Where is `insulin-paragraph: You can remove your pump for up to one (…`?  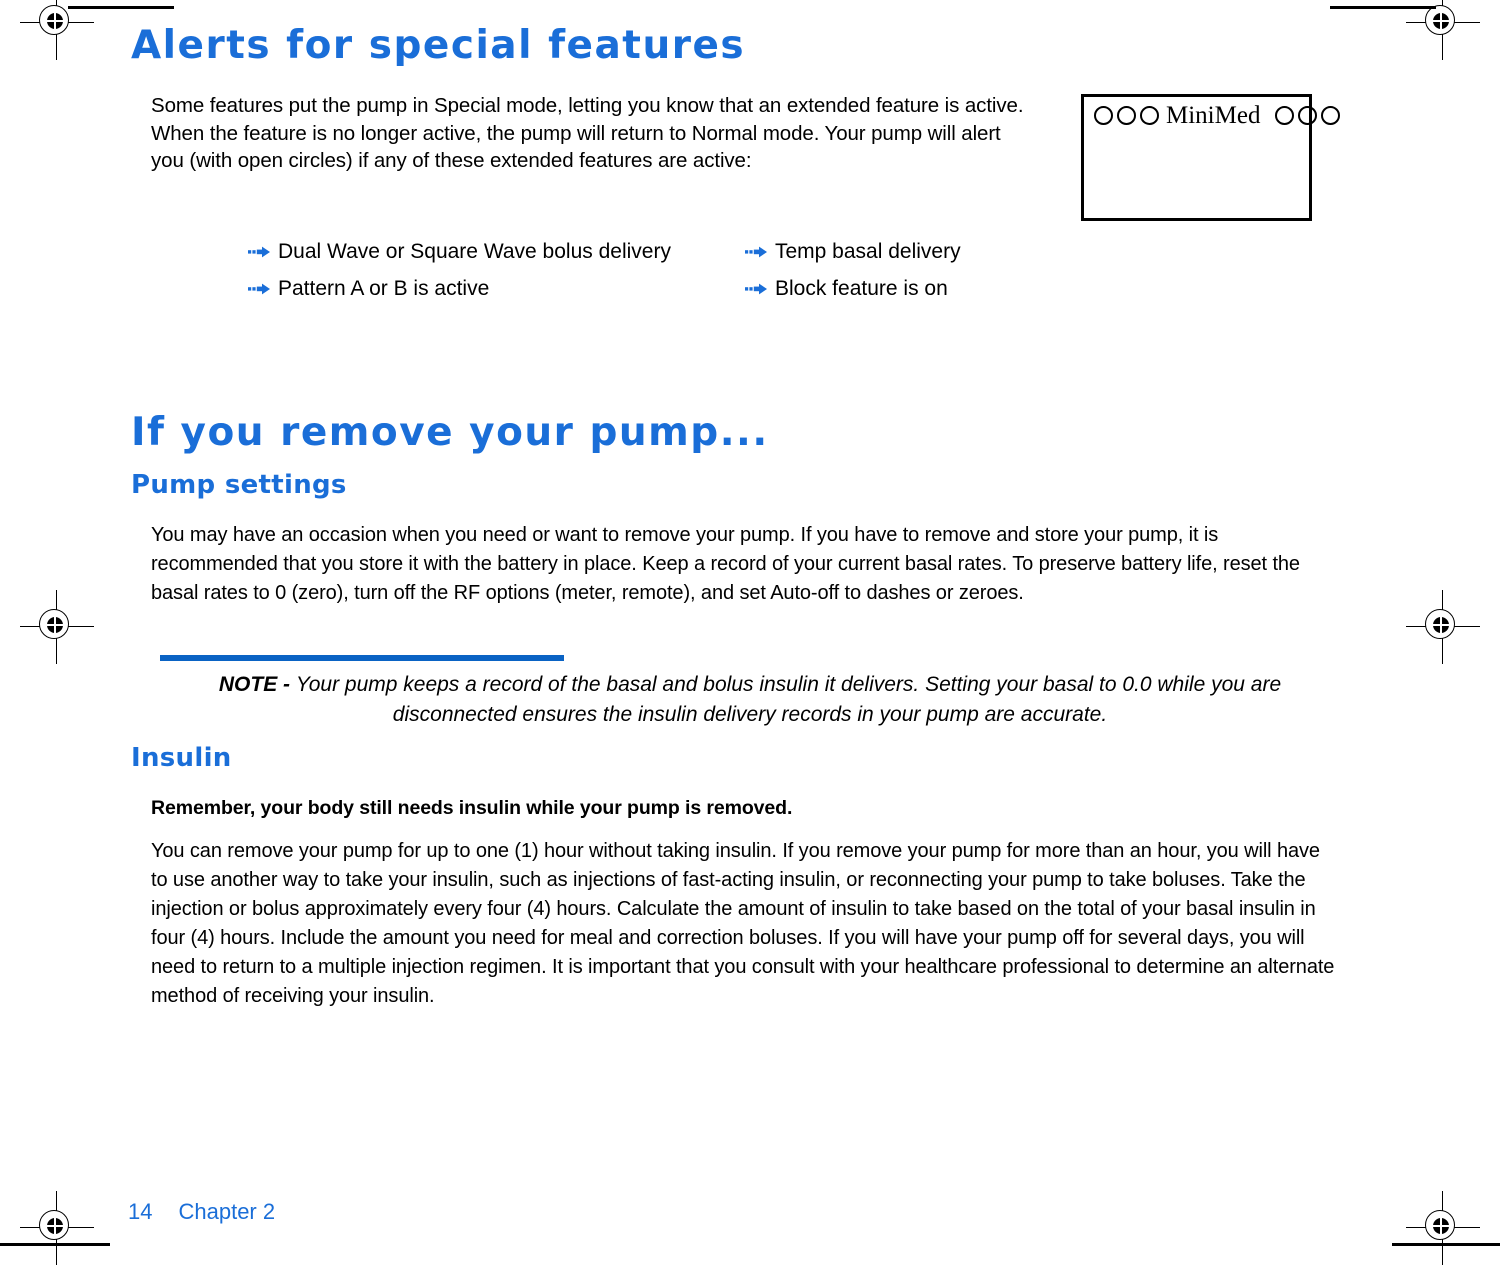 insulin-paragraph: You can remove your pump for up to one (… is located at coordinates (743, 923).